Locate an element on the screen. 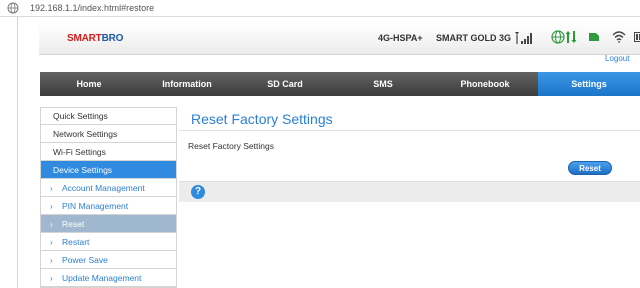  brand-part-bro: BRO is located at coordinates (112, 38).